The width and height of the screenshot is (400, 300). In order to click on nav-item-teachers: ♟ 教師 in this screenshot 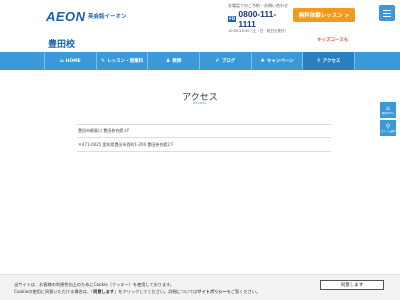, I will do `click(173, 61)`.